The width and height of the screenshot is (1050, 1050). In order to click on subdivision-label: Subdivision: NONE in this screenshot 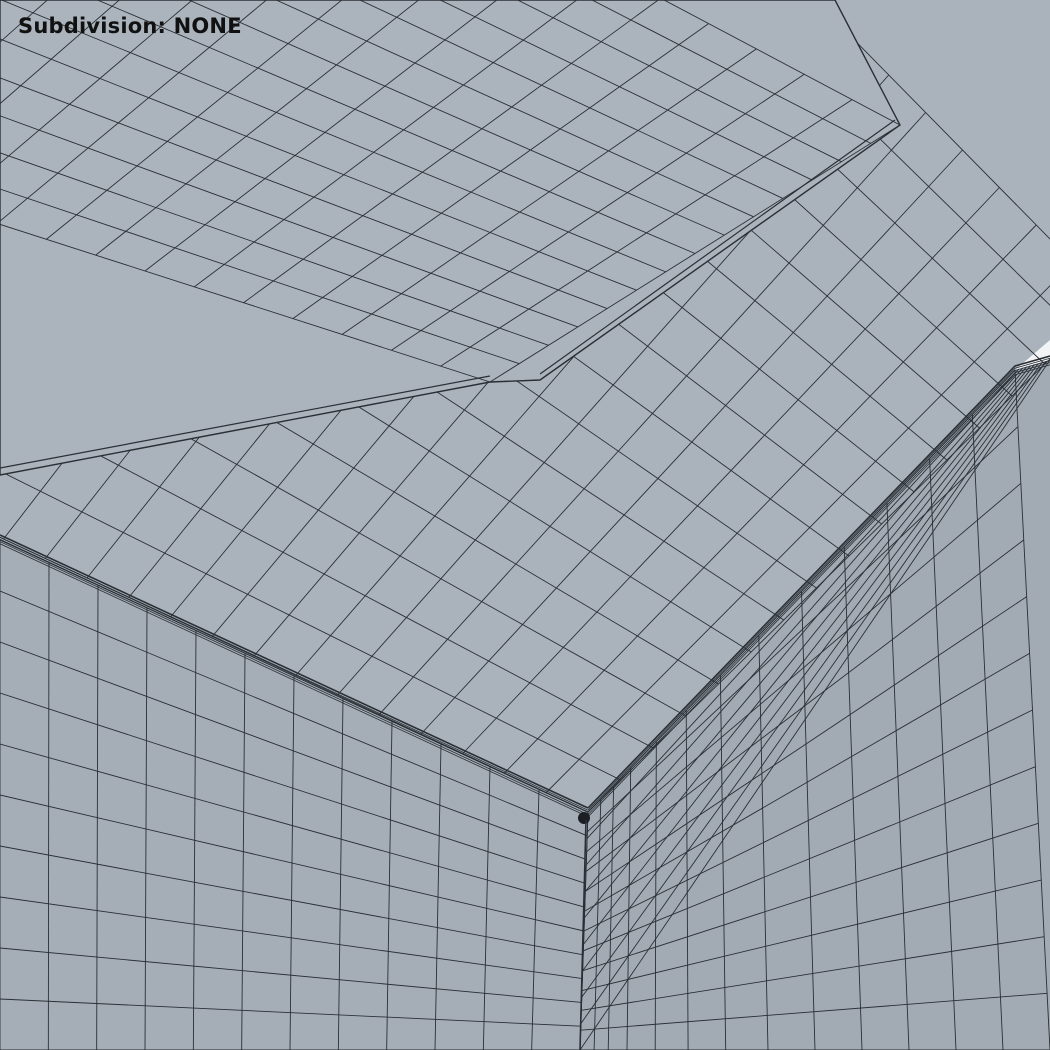, I will do `click(130, 26)`.